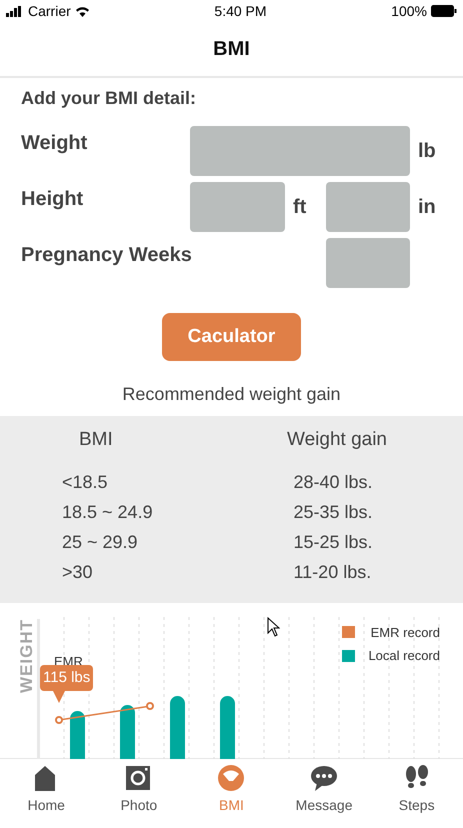  I want to click on screen-title: BMI, so click(231, 49).